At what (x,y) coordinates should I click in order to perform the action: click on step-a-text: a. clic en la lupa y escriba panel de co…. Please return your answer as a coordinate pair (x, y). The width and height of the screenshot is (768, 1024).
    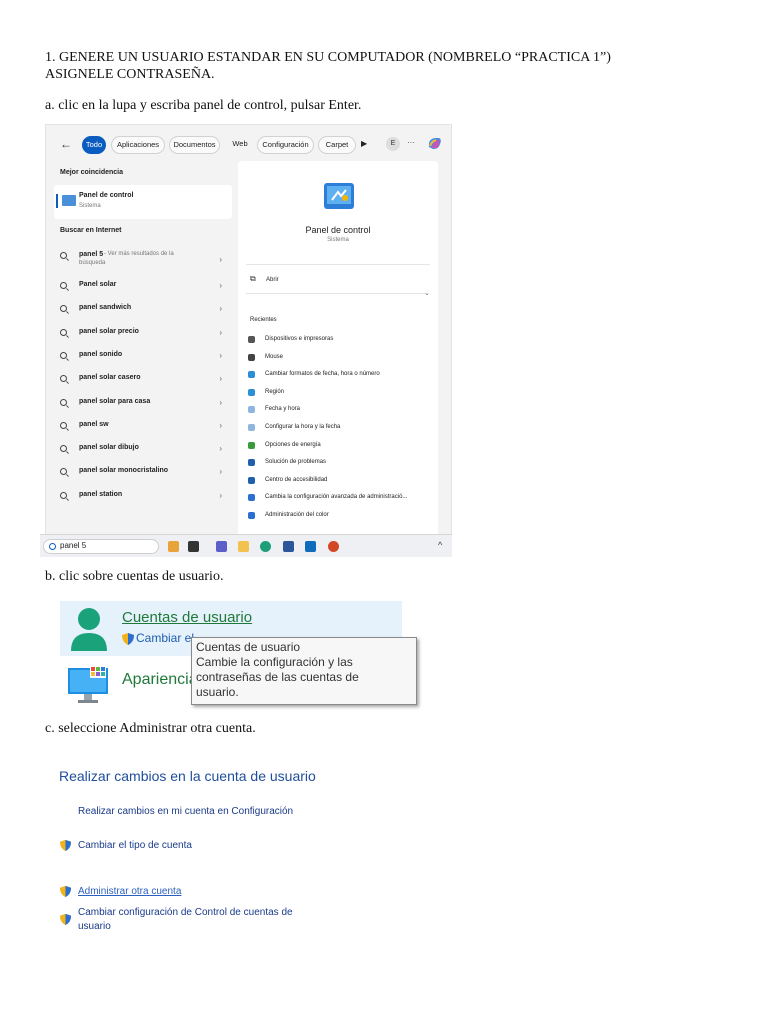
    Looking at the image, I should click on (203, 105).